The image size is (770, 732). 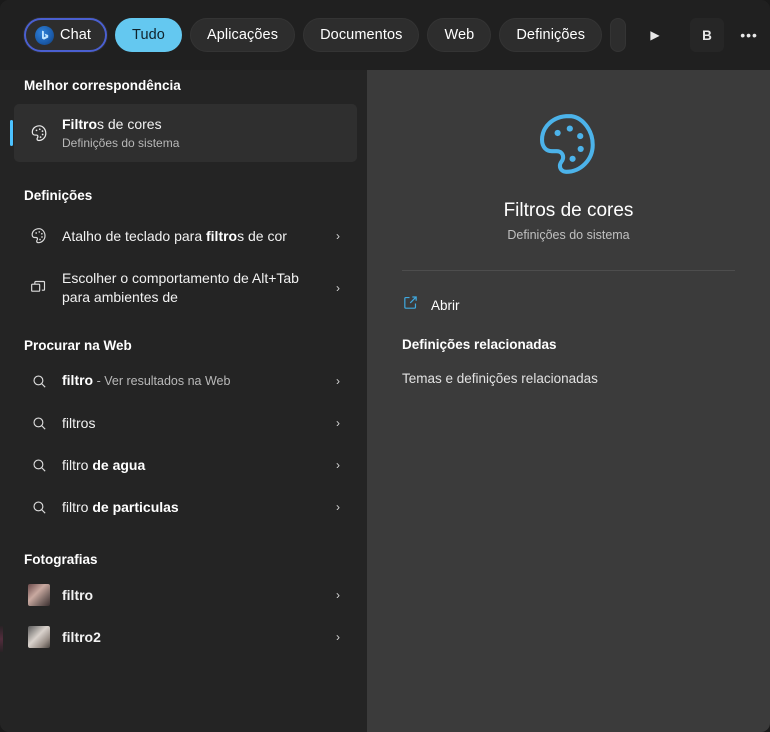 I want to click on result-text-block: Filtros de cores Definições do sistema, so click(x=201, y=133).